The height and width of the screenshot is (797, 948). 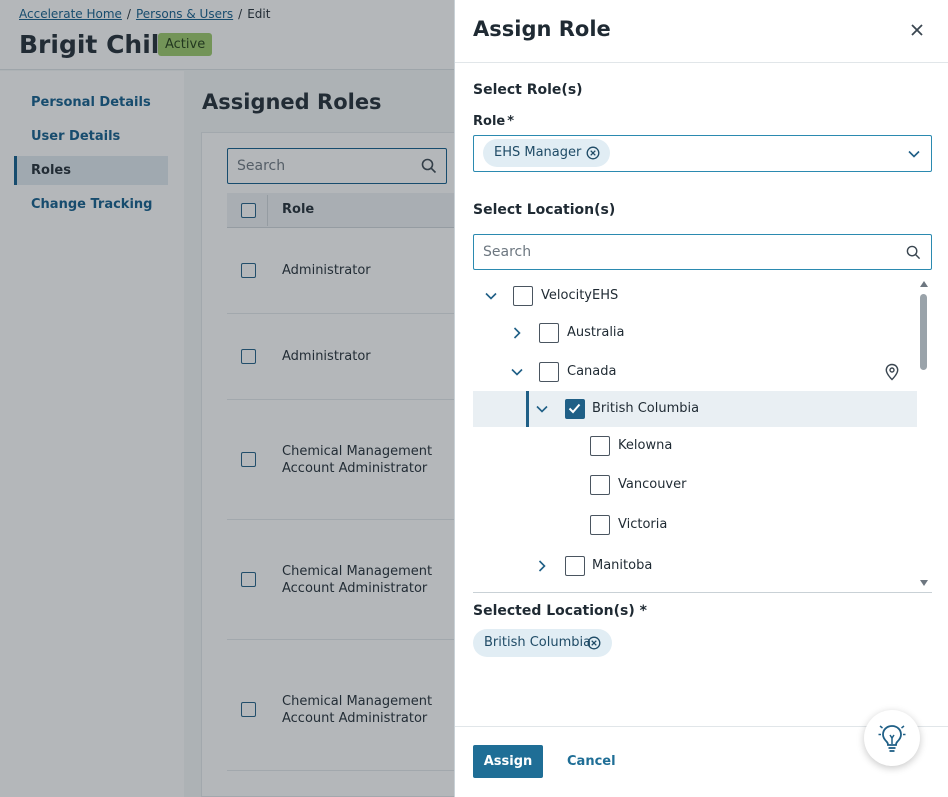 I want to click on tree-scrollbar, so click(x=924, y=434).